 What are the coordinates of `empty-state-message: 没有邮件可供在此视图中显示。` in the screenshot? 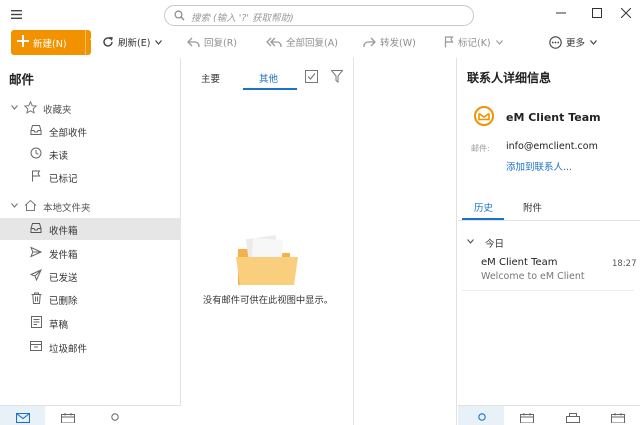 It's located at (268, 300).